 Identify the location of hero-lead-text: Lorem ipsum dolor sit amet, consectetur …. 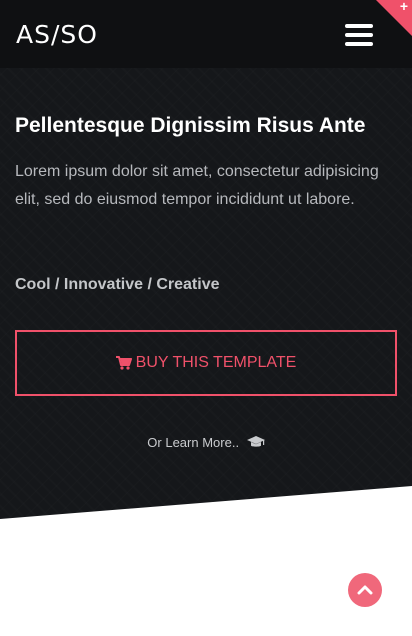
(197, 185).